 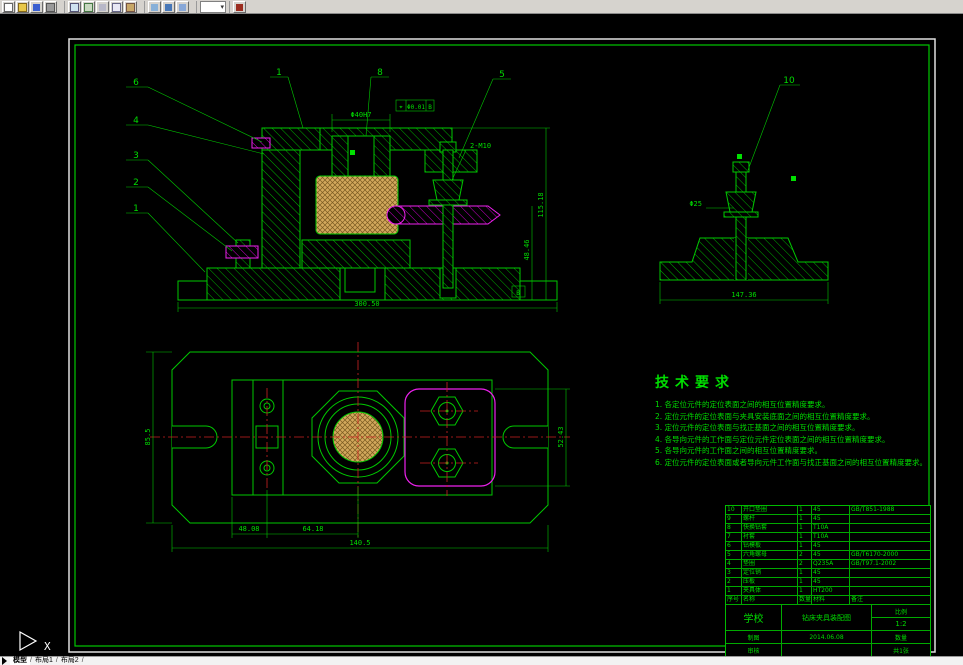 What do you see at coordinates (754, 618) in the screenshot?
I see `title-block-school: 学校` at bounding box center [754, 618].